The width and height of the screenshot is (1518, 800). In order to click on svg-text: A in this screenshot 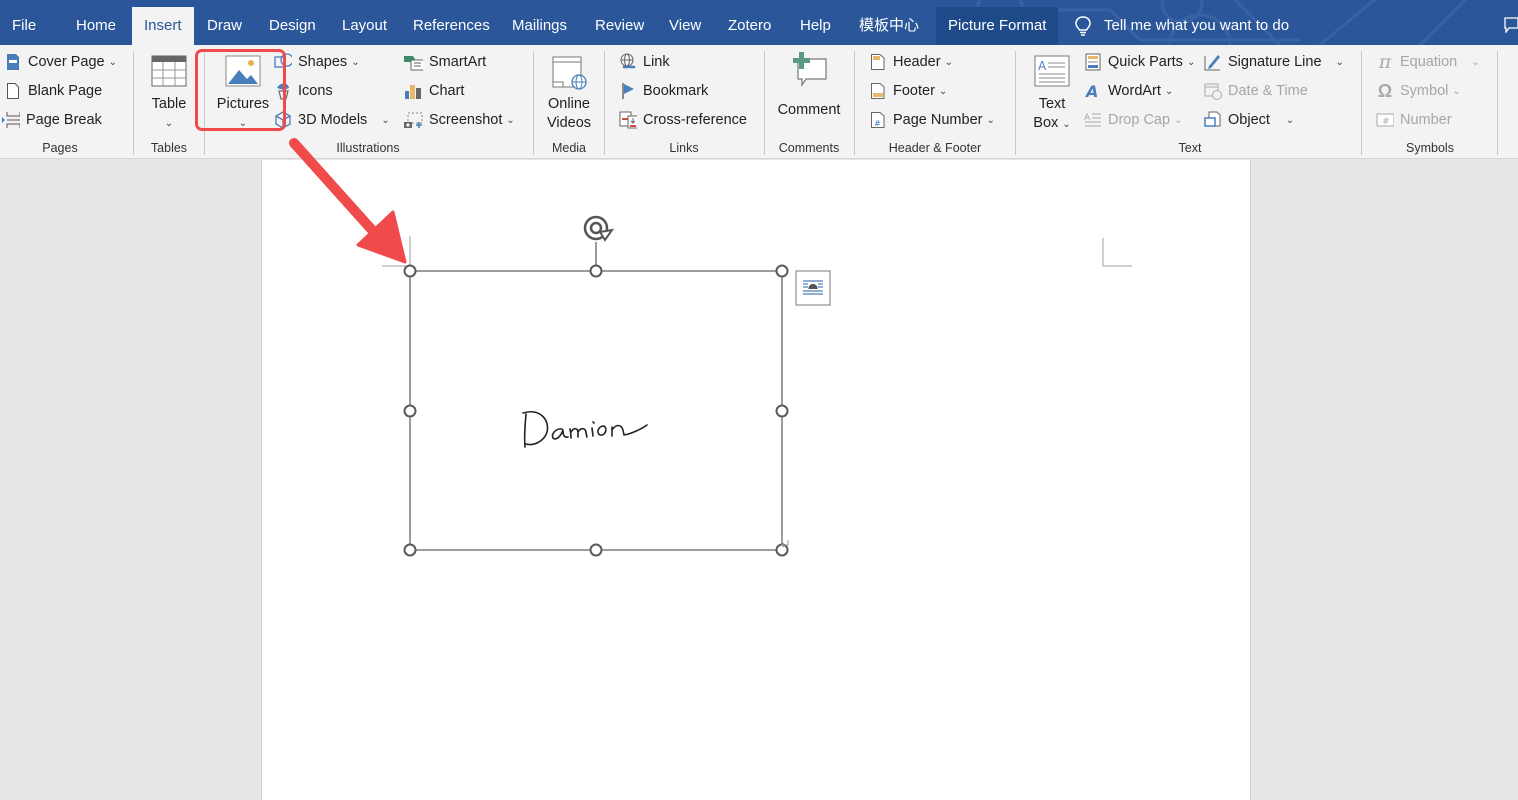, I will do `click(1042, 66)`.